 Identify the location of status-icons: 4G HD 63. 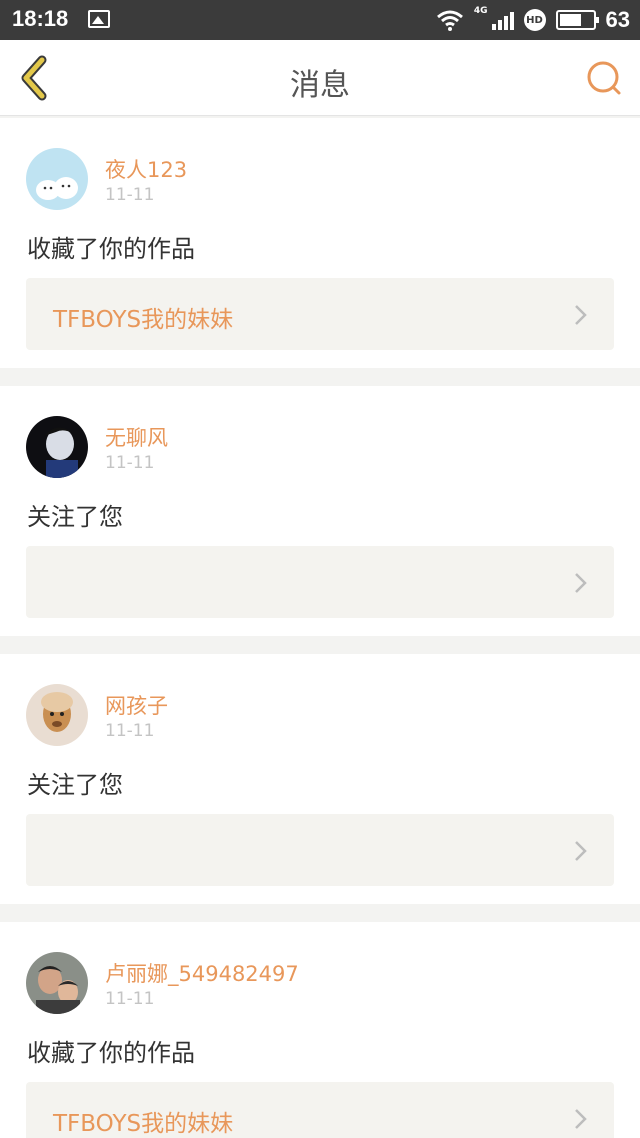
(533, 20).